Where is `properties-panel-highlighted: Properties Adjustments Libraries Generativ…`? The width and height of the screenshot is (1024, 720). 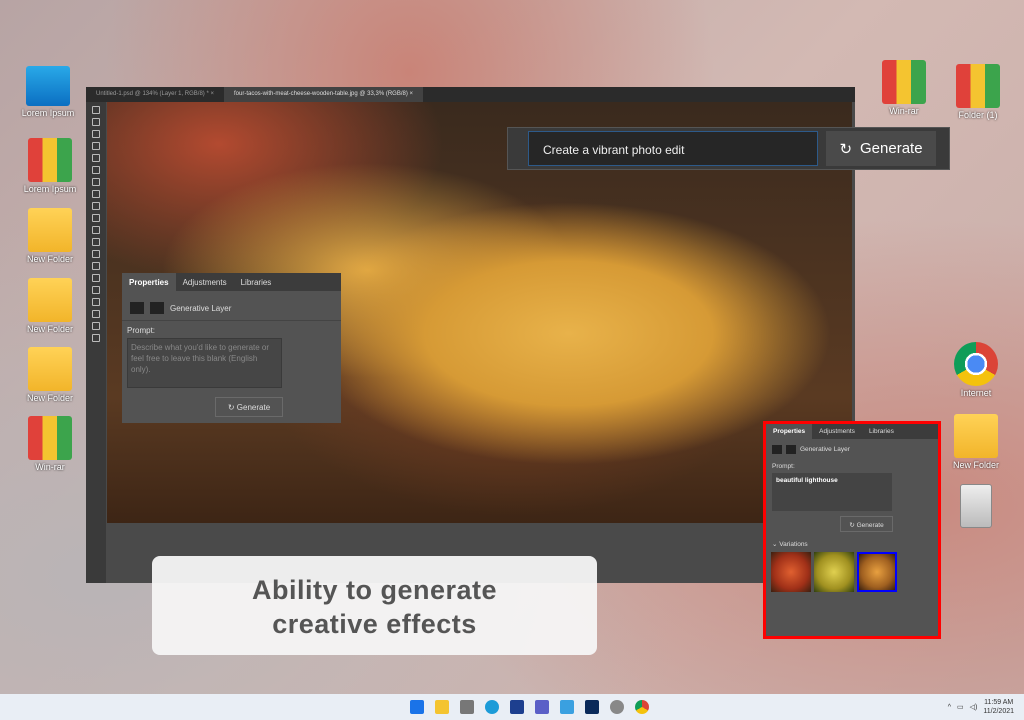
properties-panel-highlighted: Properties Adjustments Libraries Generativ… is located at coordinates (852, 530).